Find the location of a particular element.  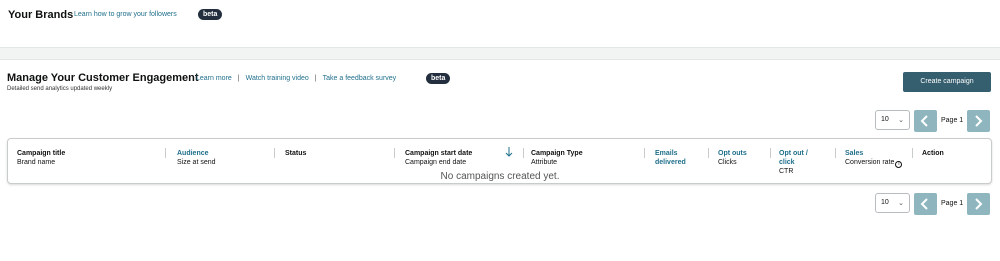

col-start-date: Campaign start date Campaign end date is located at coordinates (438, 158).